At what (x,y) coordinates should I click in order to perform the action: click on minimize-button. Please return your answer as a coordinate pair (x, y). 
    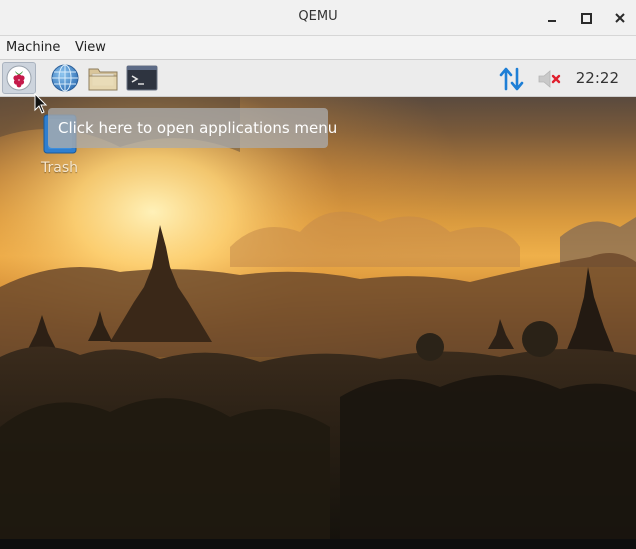
    Looking at the image, I should click on (552, 18).